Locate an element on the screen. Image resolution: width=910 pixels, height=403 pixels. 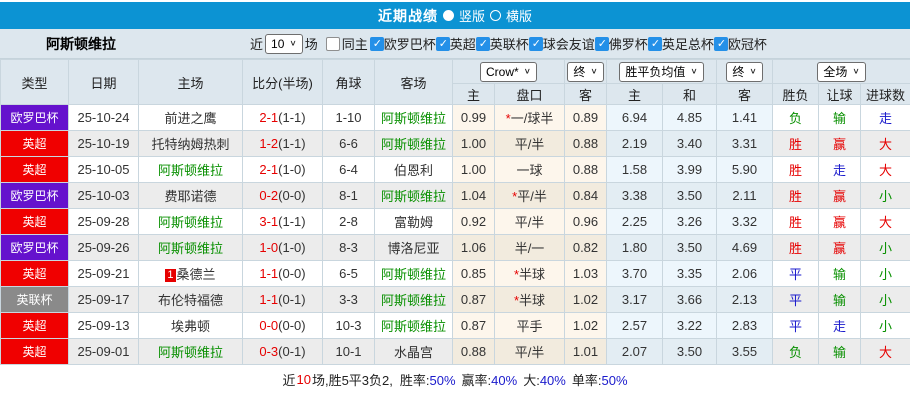
home-team-name: 布伦特福德 is located at coordinates (190, 300).